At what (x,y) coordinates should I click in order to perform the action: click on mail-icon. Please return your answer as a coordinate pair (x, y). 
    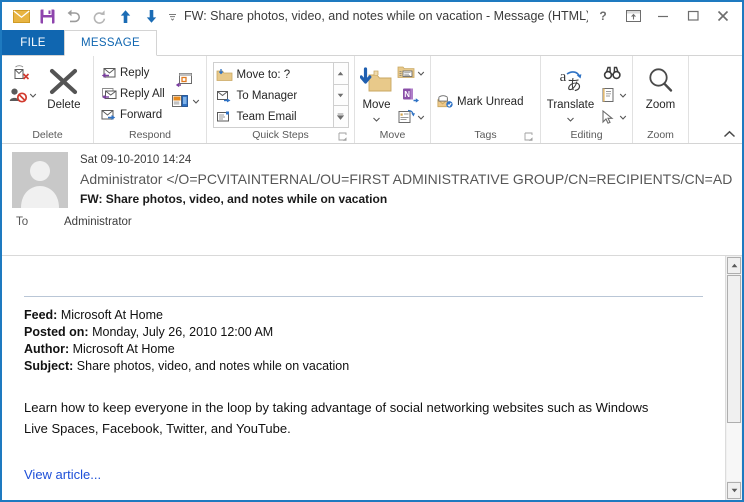
    Looking at the image, I should click on (21, 16).